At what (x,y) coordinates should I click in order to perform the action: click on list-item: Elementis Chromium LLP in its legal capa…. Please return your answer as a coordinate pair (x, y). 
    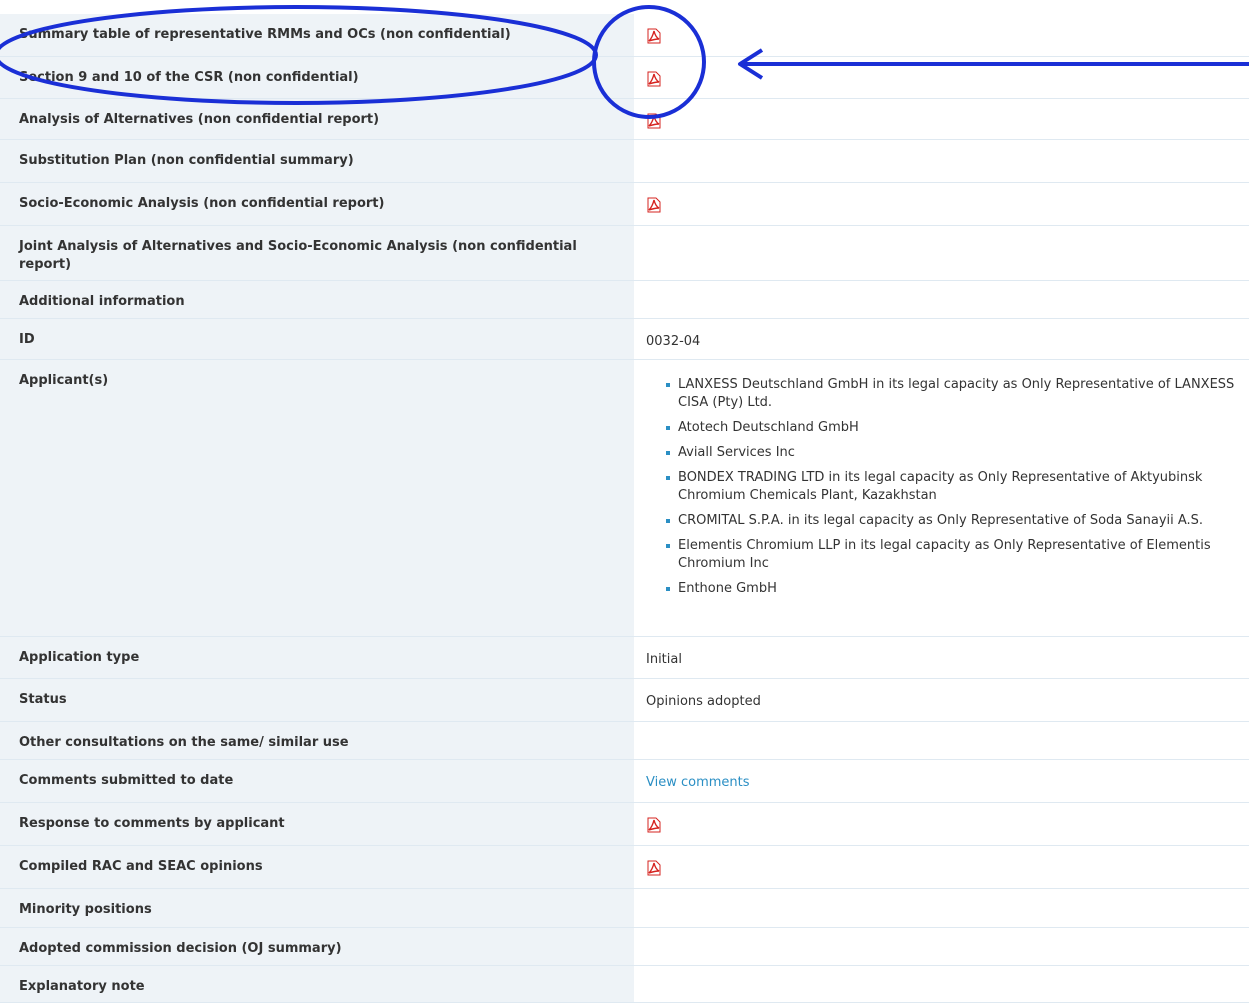
    Looking at the image, I should click on (957, 555).